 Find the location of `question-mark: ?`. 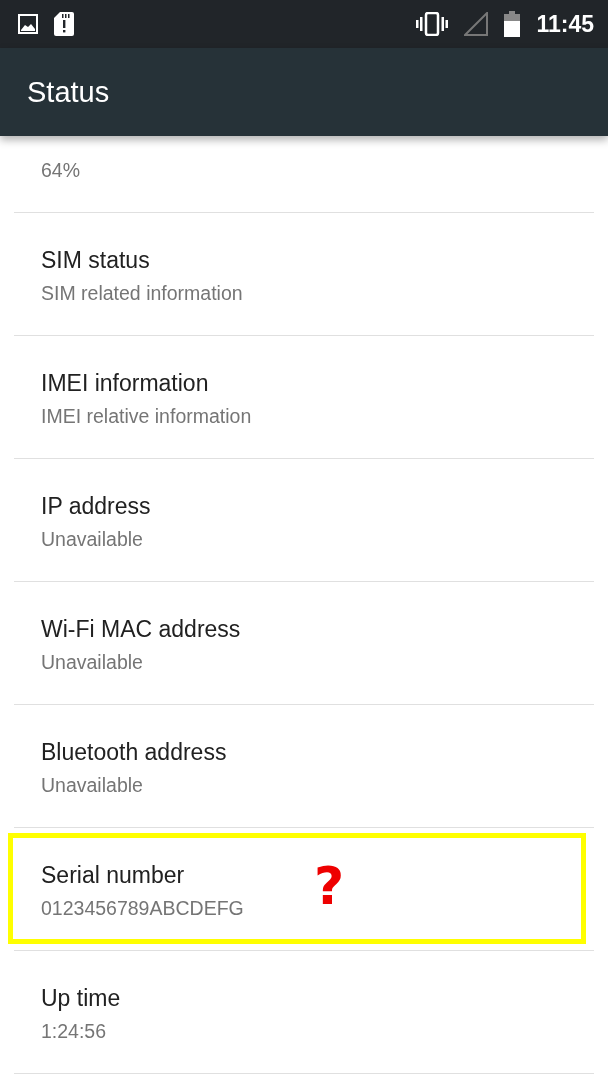

question-mark: ? is located at coordinates (329, 886).